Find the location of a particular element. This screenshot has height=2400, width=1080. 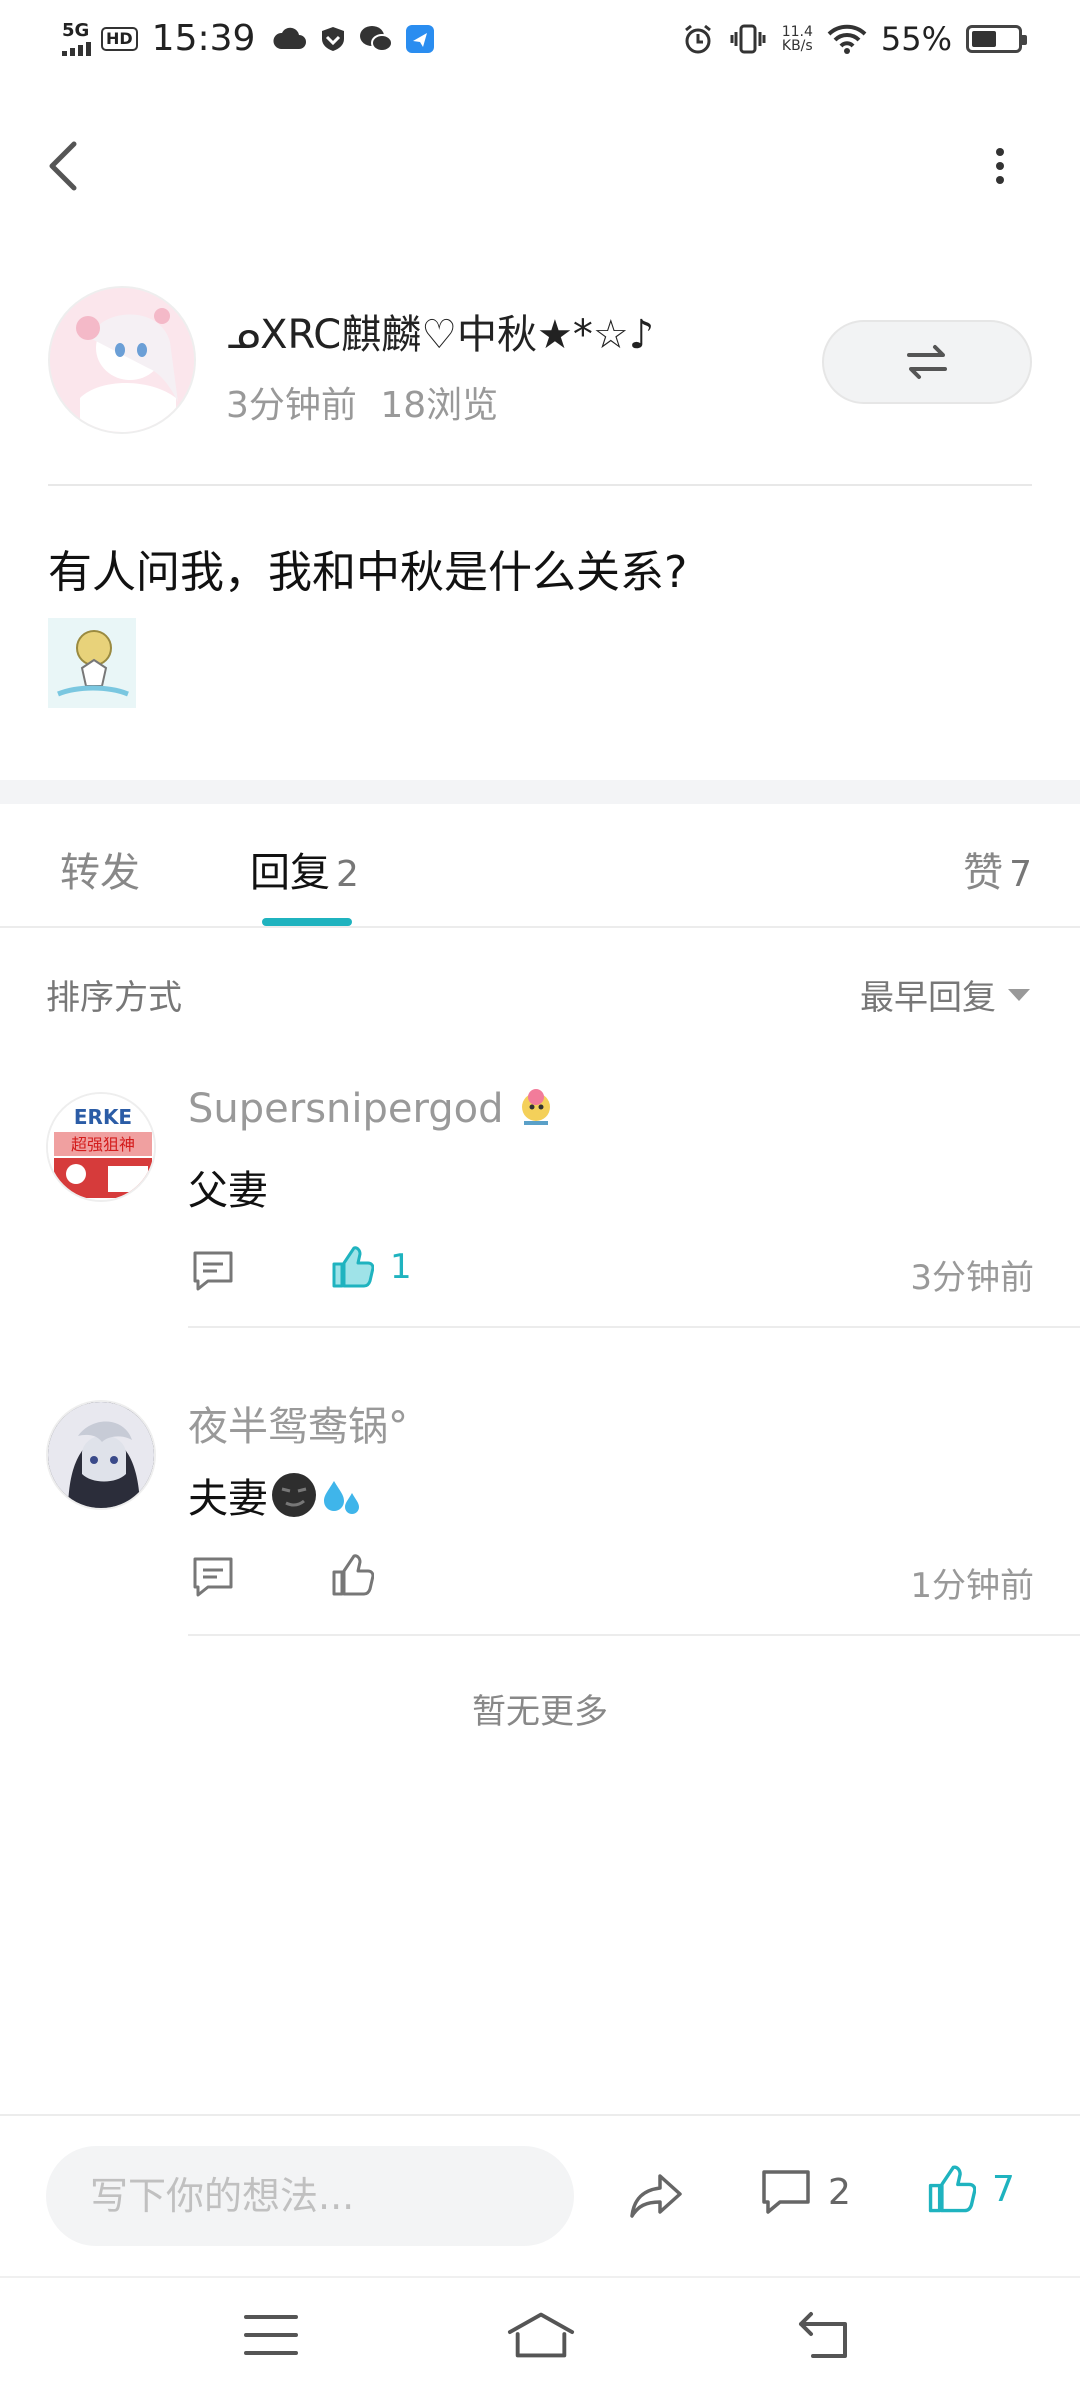

comment-input is located at coordinates (310, 2196).